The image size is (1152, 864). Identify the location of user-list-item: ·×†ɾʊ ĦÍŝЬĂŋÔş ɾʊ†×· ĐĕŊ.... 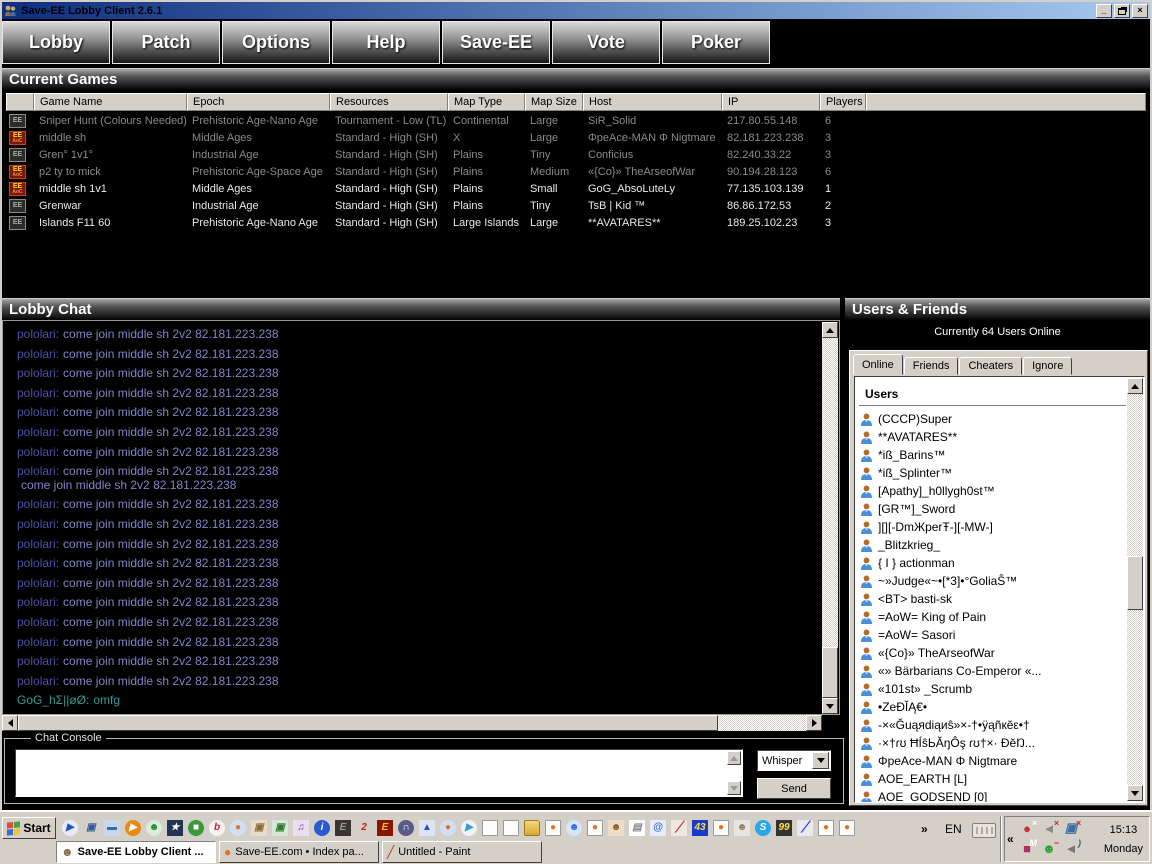
(992, 743).